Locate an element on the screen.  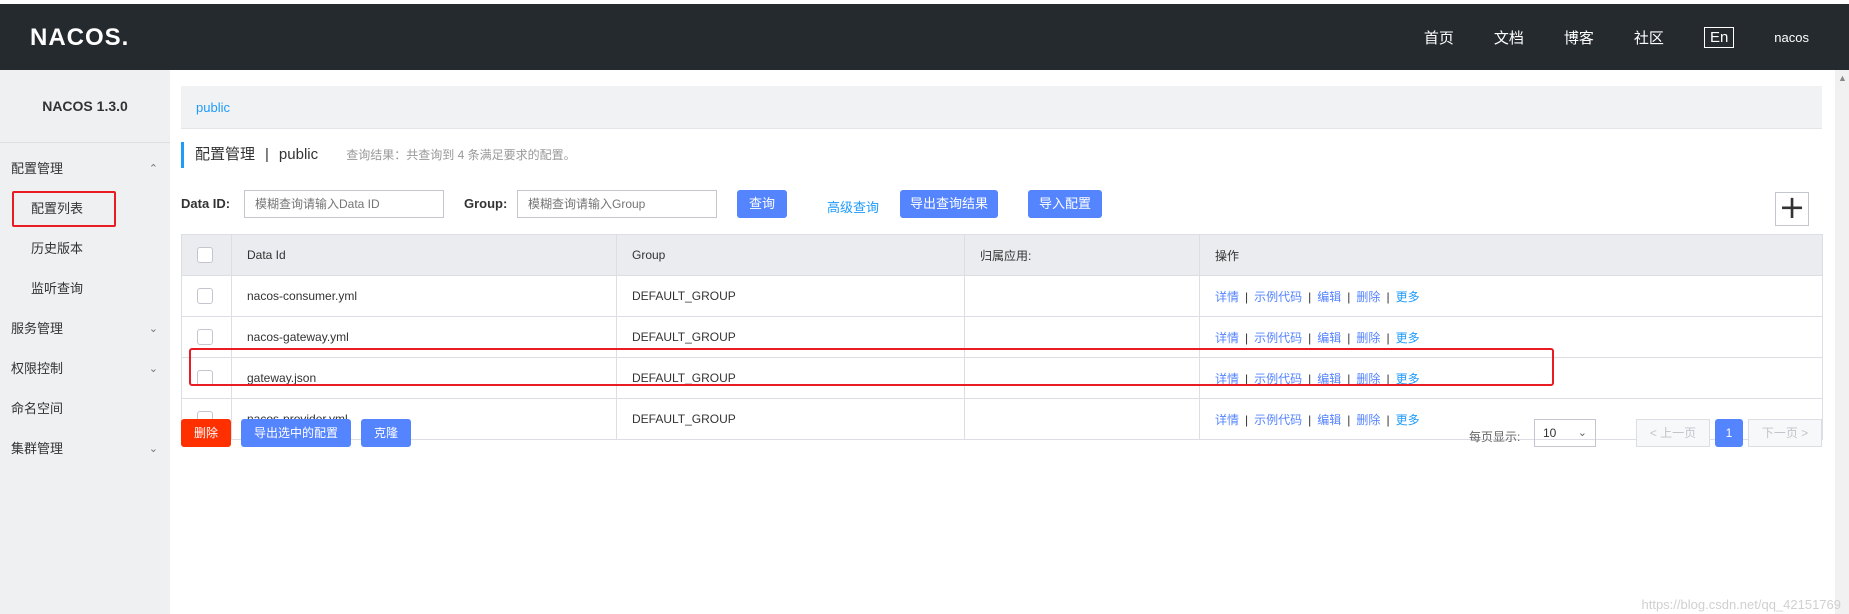
prev-page-button: < 上一页 is located at coordinates (1673, 433).